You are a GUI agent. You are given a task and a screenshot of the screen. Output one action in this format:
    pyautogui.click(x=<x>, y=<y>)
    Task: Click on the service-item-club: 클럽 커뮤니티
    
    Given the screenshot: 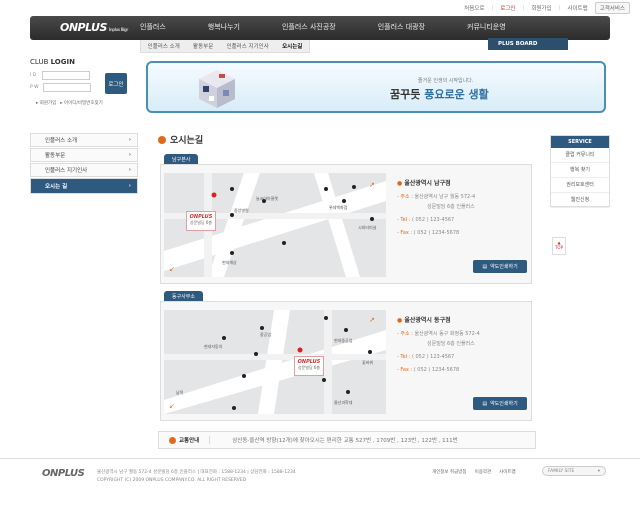 What is the action you would take?
    pyautogui.click(x=580, y=155)
    